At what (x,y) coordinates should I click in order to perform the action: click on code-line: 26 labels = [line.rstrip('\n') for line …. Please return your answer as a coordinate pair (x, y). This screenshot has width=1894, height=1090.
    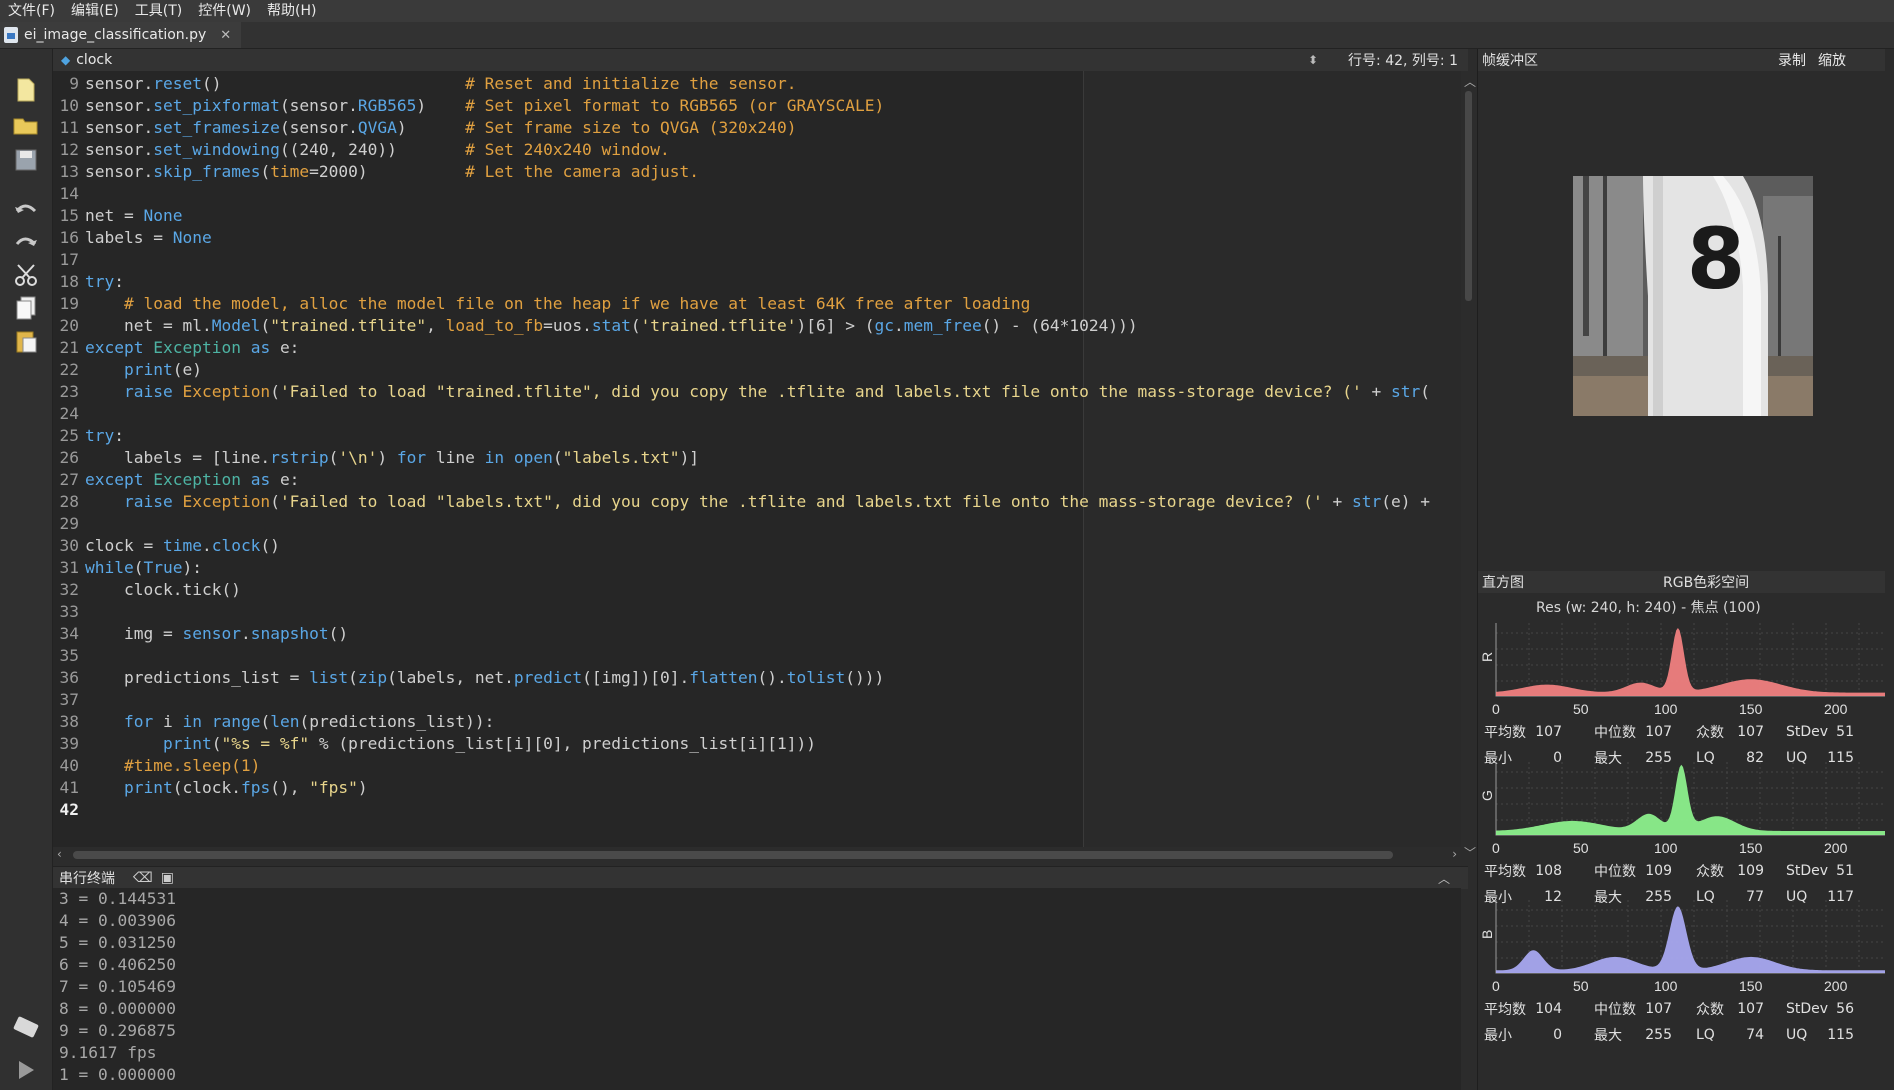
    Looking at the image, I should click on (741, 458).